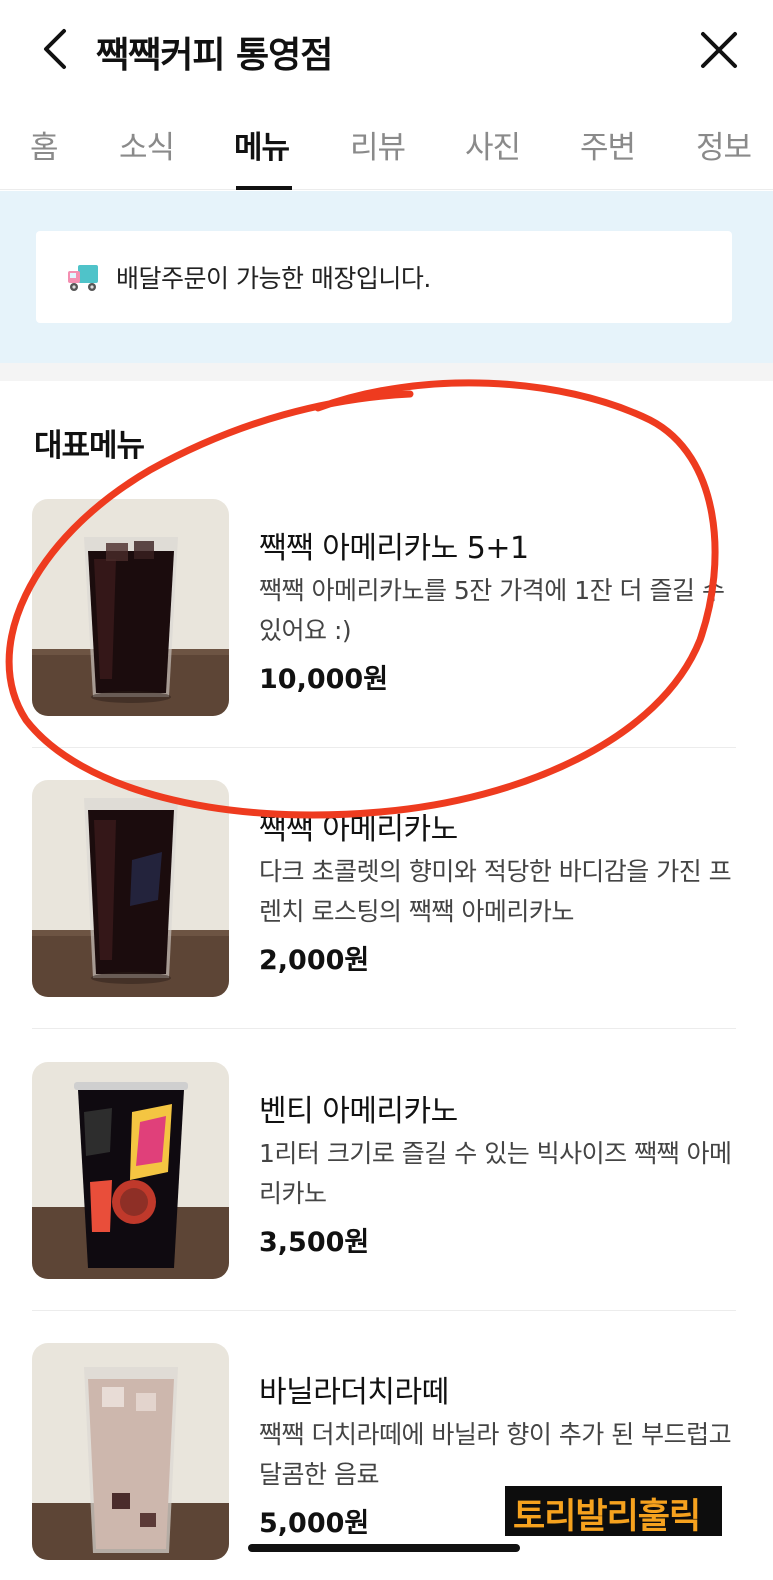 Image resolution: width=773 pixels, height=1580 pixels. What do you see at coordinates (83, 278) in the screenshot?
I see `delivery-truck-icon` at bounding box center [83, 278].